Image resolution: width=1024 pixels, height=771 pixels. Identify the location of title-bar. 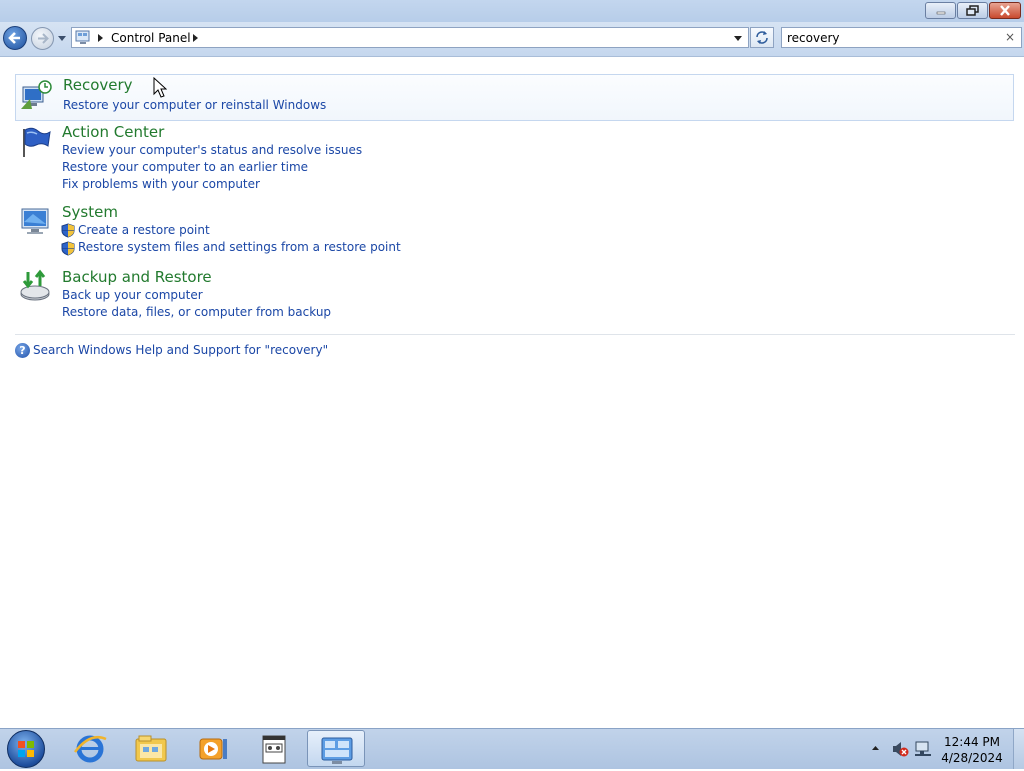
(512, 11).